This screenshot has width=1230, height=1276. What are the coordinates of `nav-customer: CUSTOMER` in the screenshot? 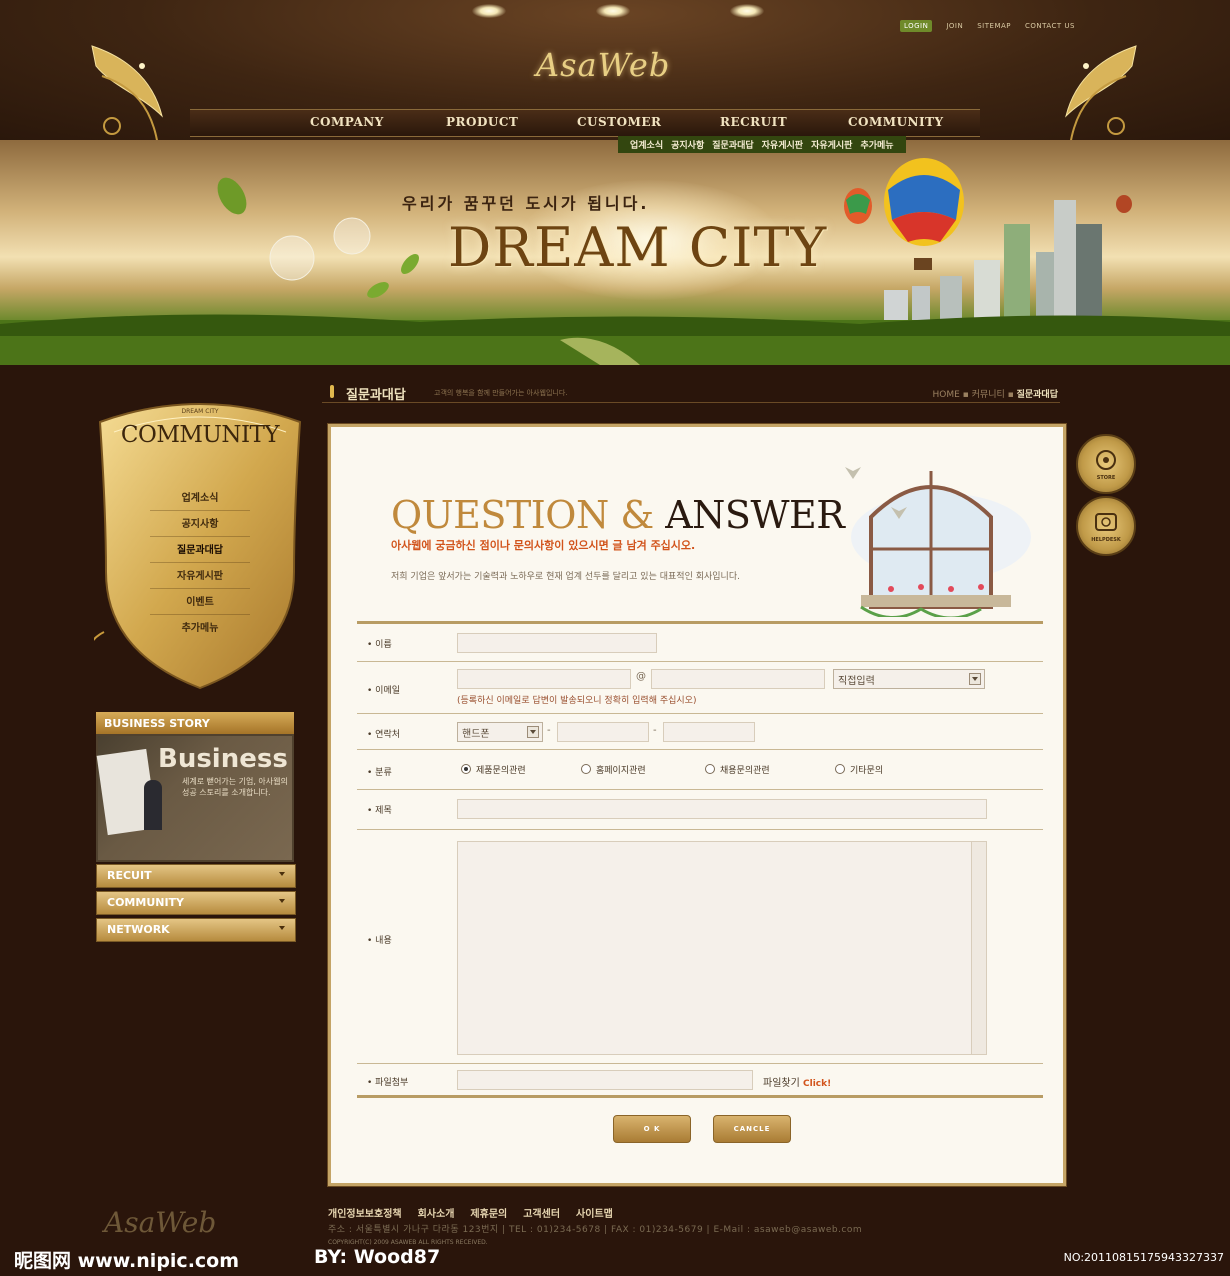 It's located at (619, 122).